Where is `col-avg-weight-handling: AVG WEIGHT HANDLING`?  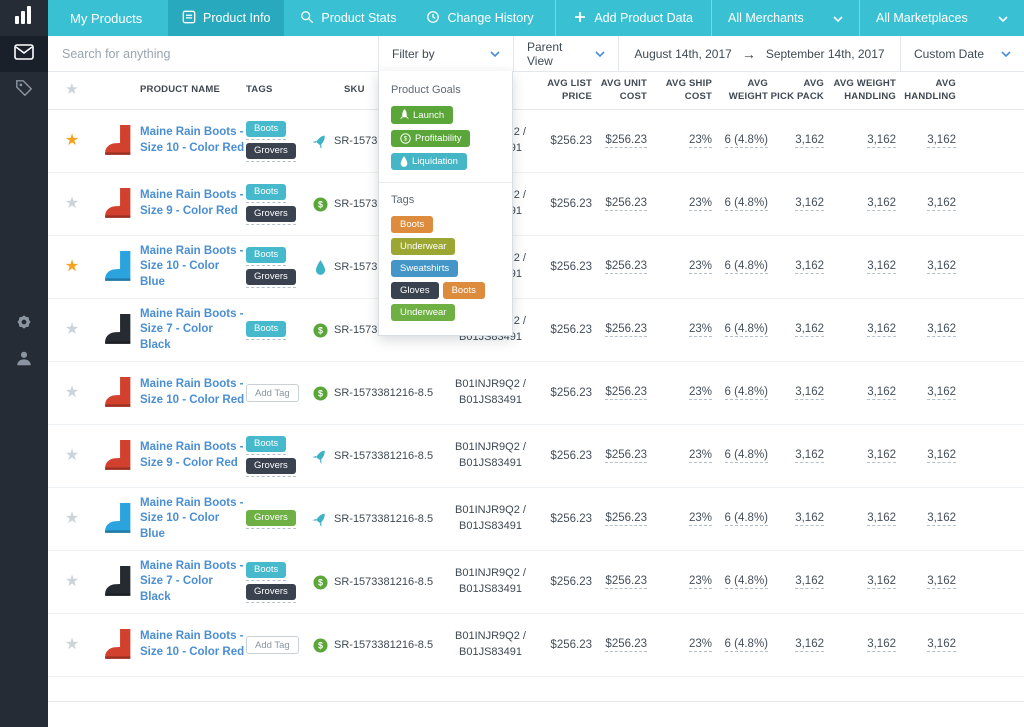 col-avg-weight-handling: AVG WEIGHT HANDLING is located at coordinates (860, 91).